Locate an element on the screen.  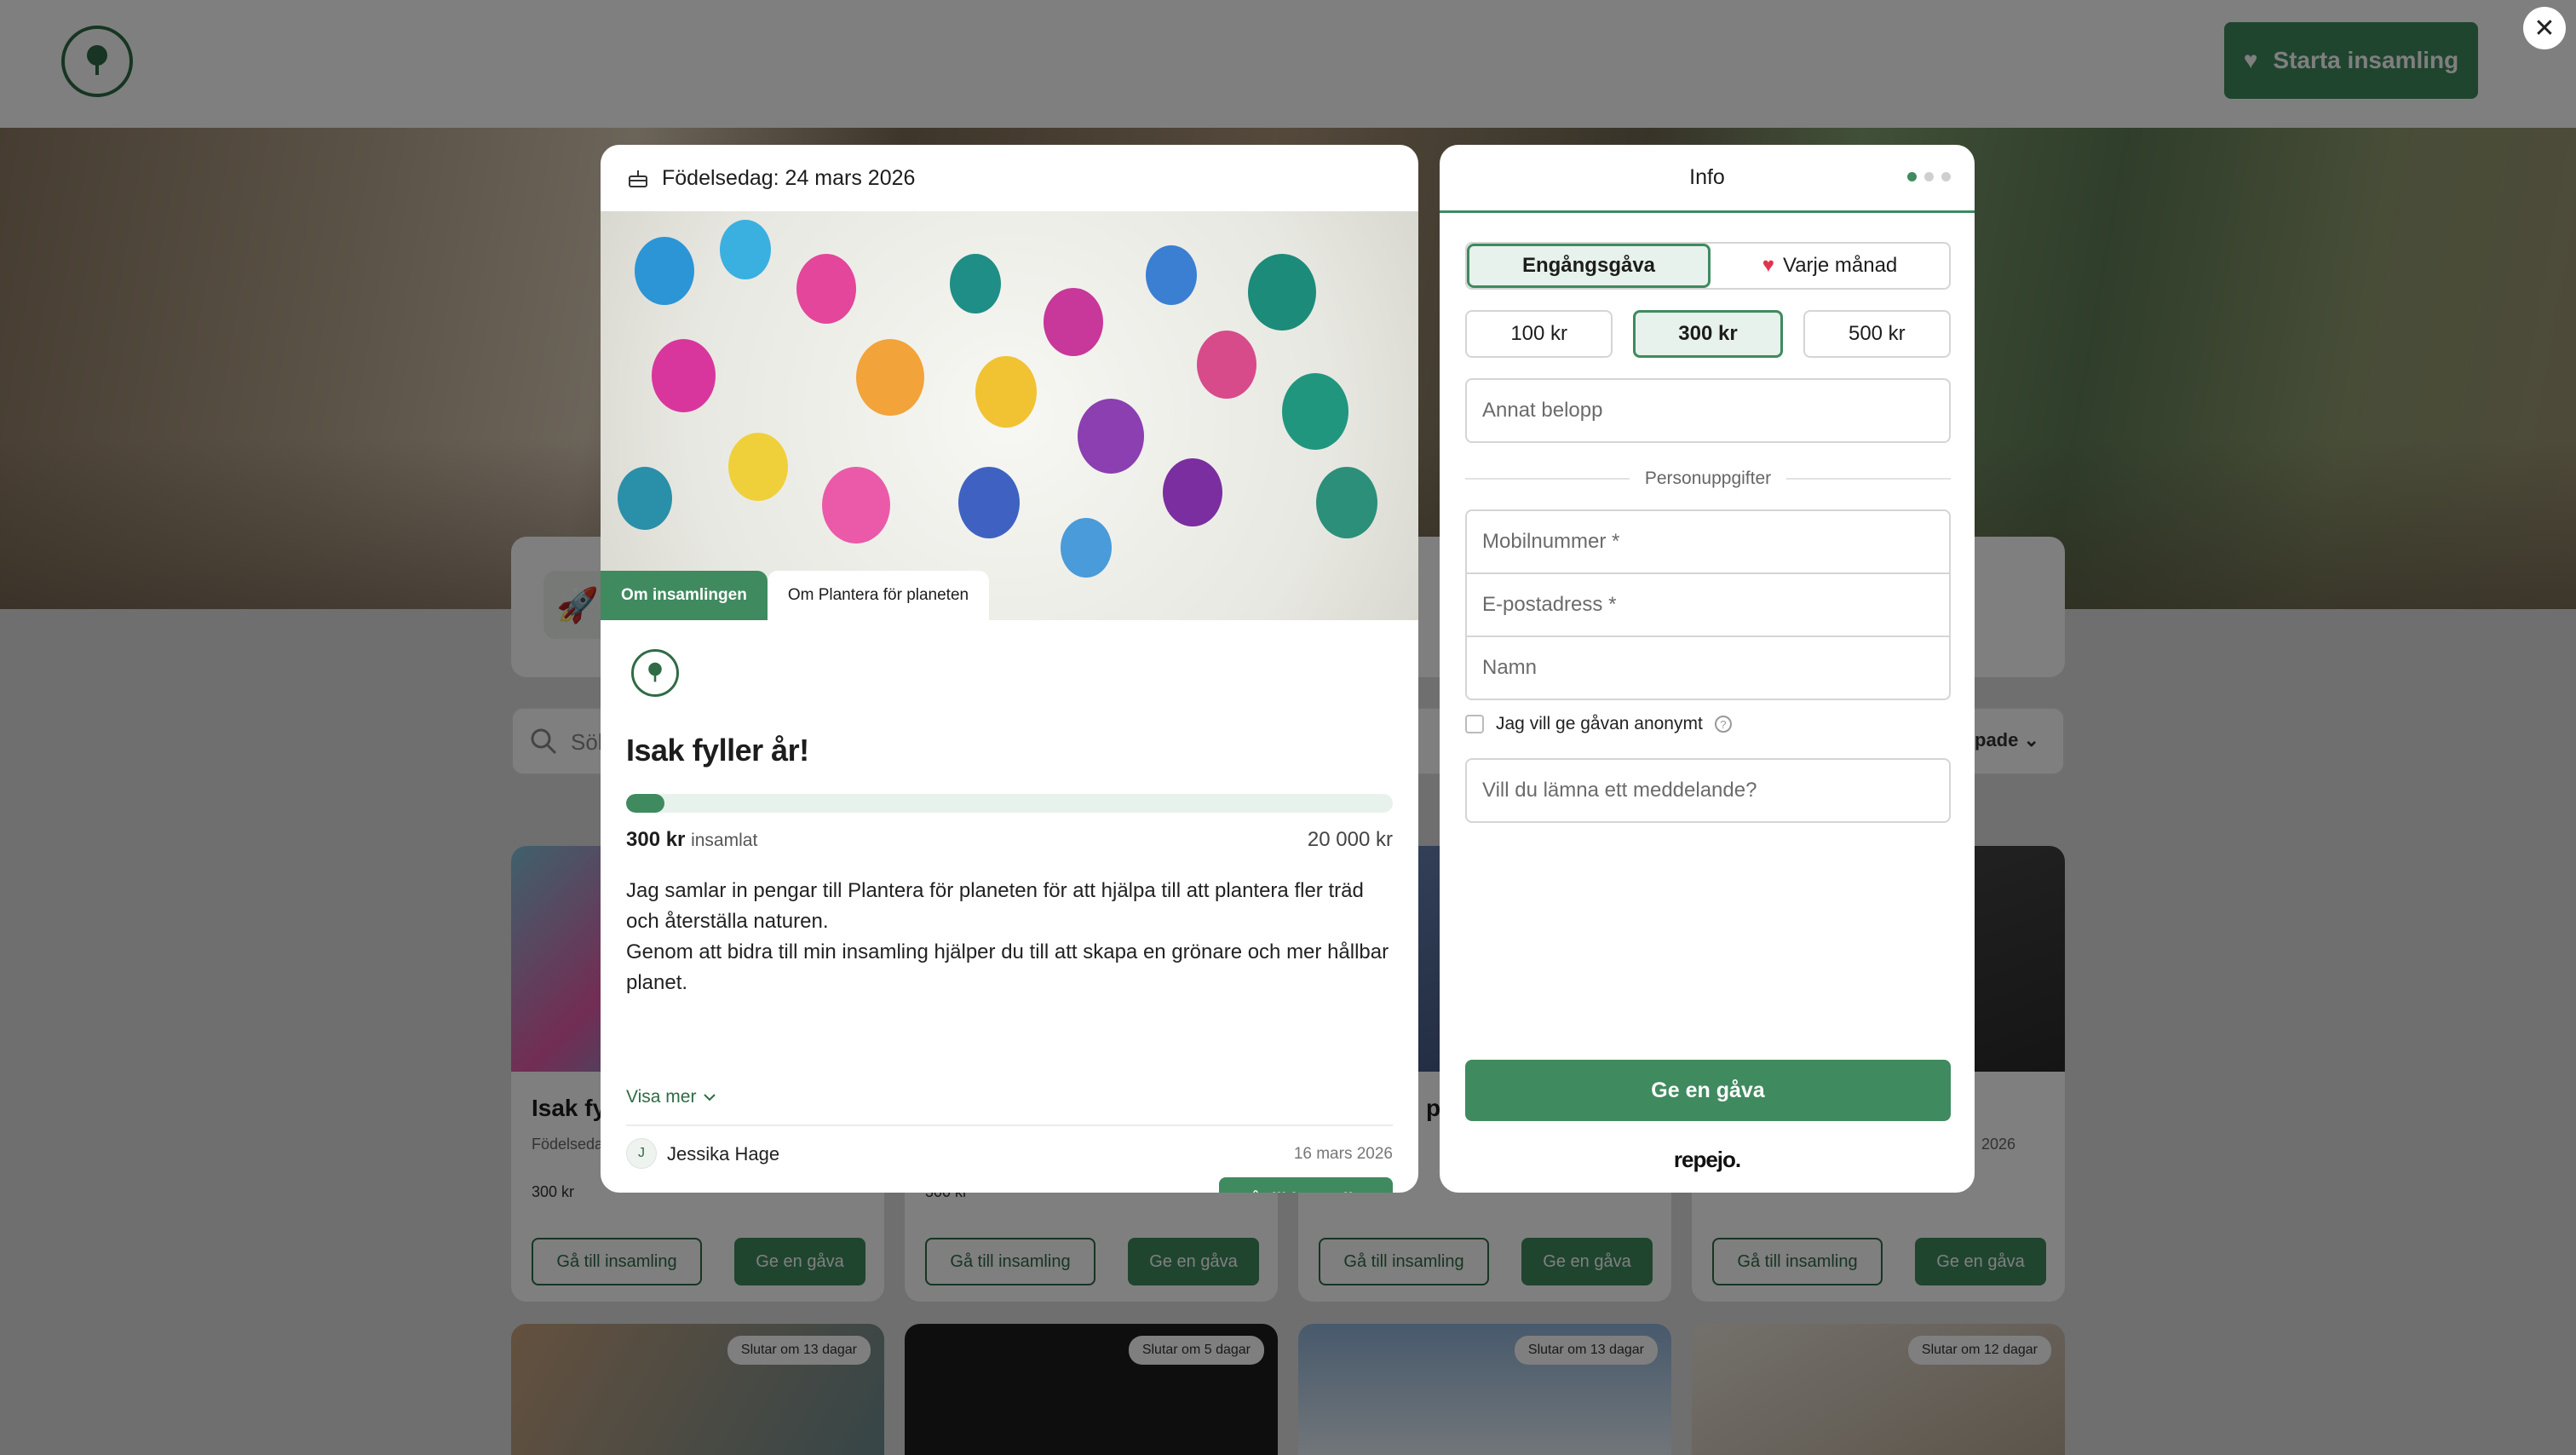
name-input is located at coordinates (1708, 668).